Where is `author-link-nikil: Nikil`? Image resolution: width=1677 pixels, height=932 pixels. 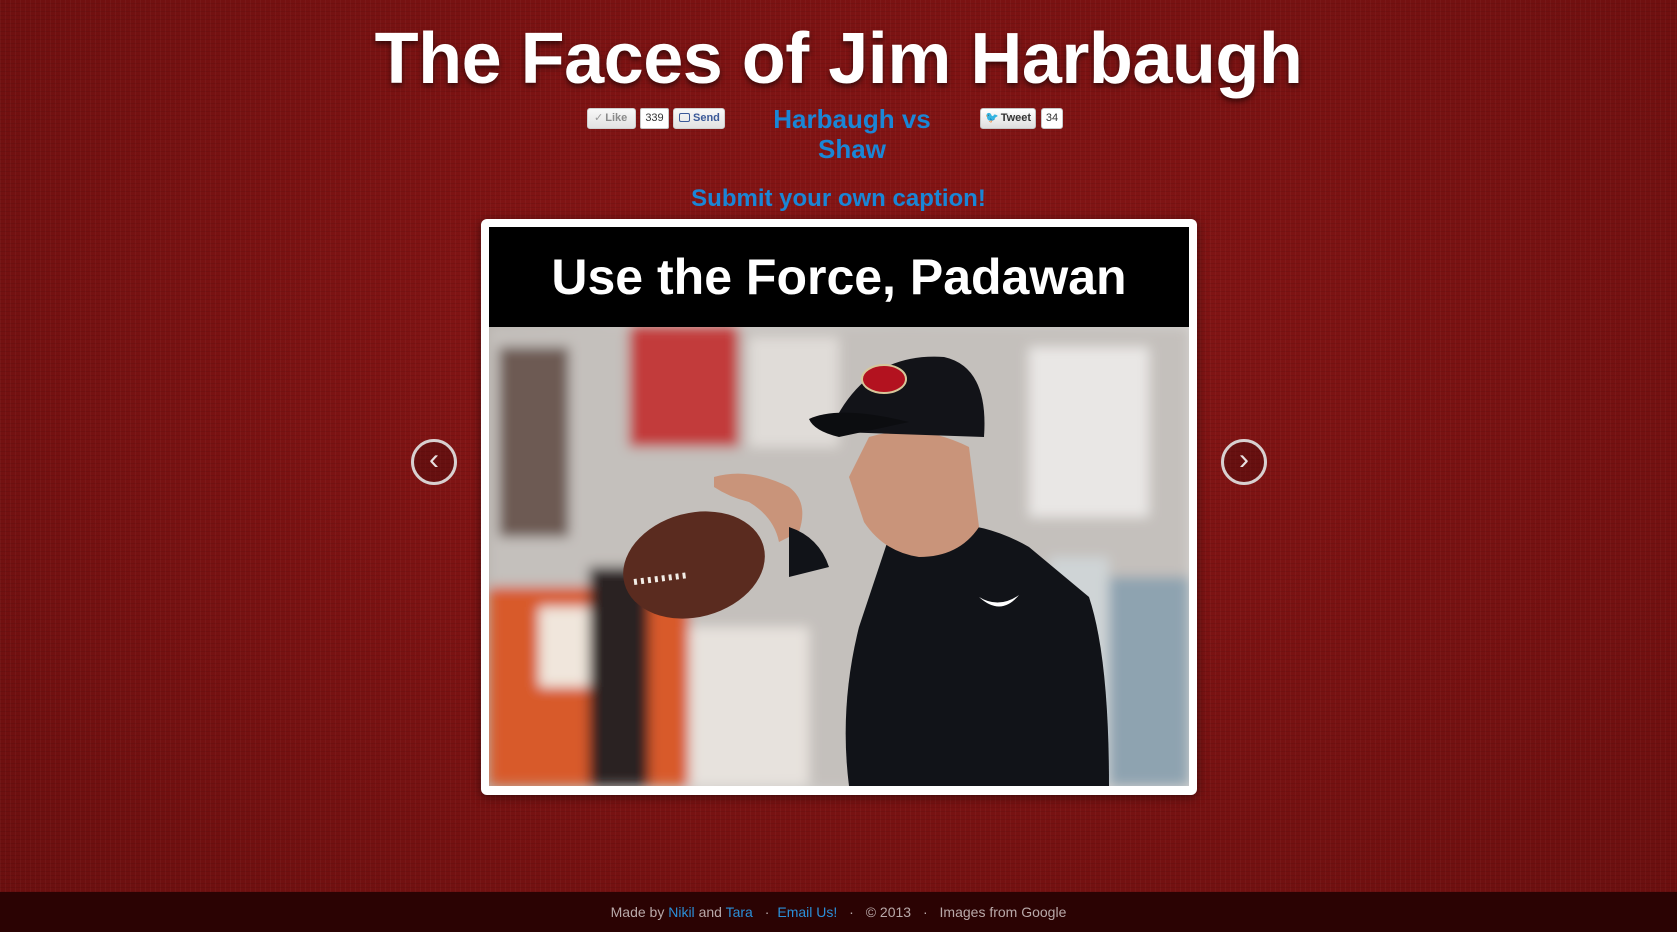 author-link-nikil: Nikil is located at coordinates (681, 912).